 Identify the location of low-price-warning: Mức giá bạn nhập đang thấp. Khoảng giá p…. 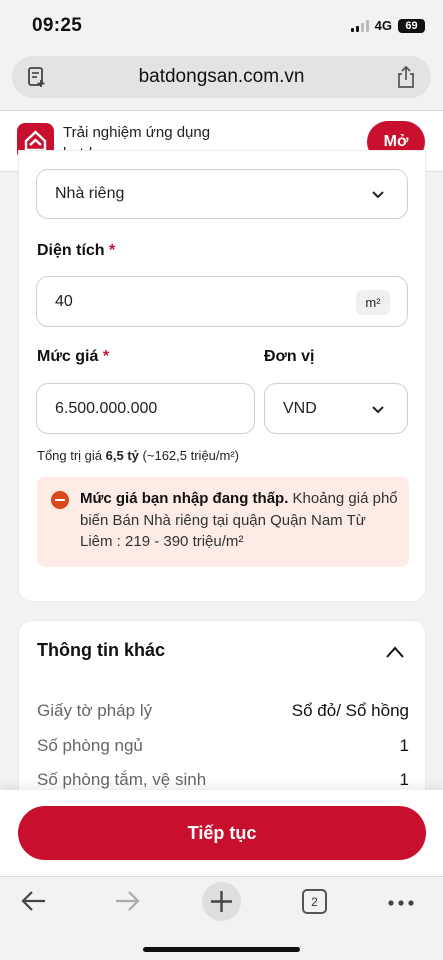
(223, 522).